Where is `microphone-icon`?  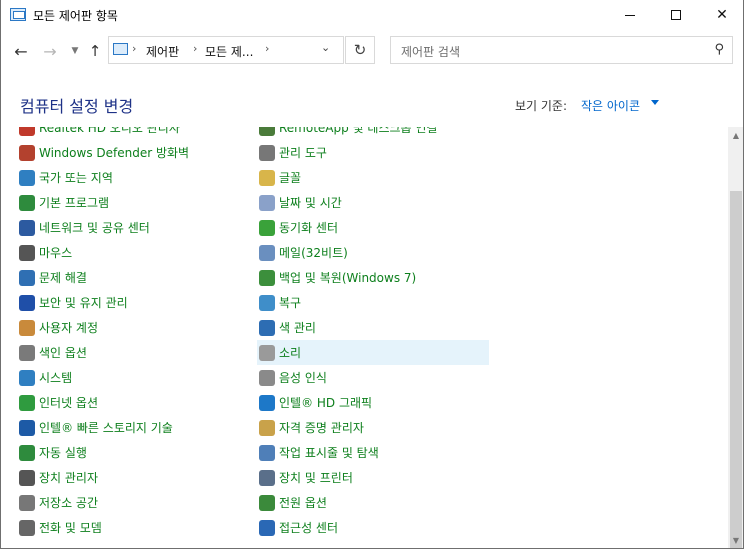 microphone-icon is located at coordinates (267, 377).